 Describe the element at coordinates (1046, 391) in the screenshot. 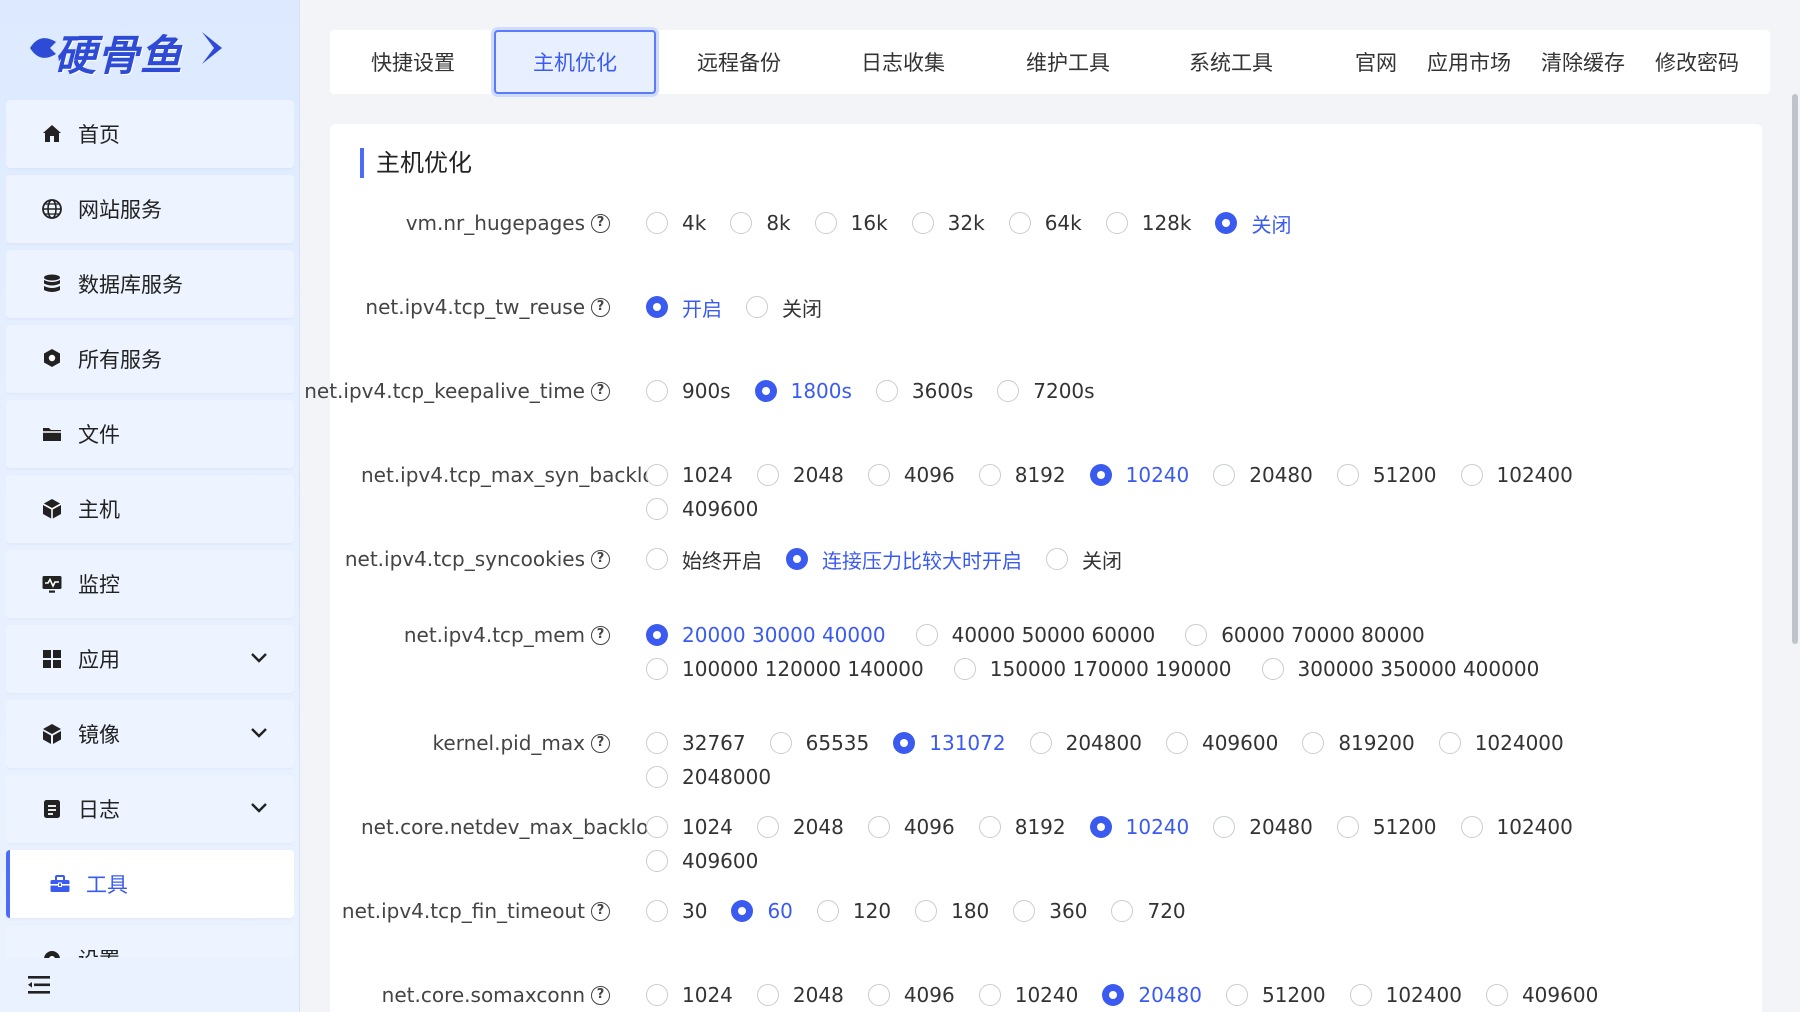

I see `radio-option: 7200s` at that location.